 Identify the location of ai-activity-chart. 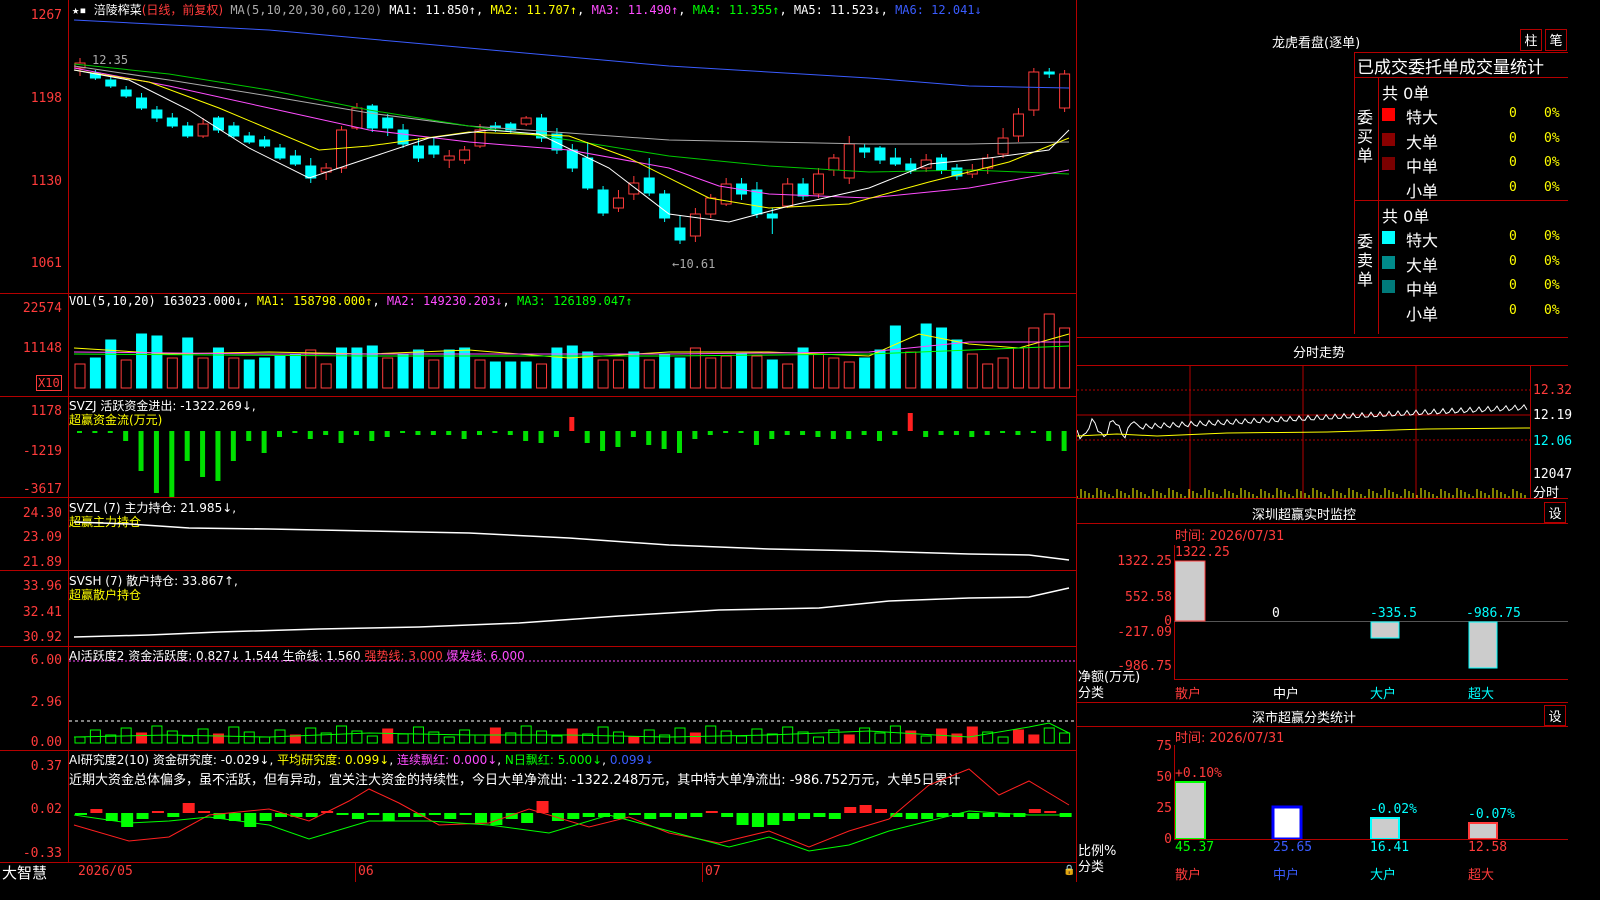
(572, 698).